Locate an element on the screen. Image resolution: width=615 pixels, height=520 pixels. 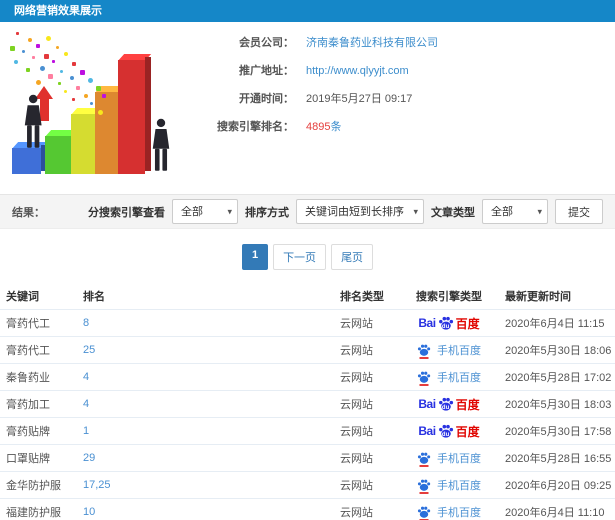
page-button-current: 1 is located at coordinates (255, 257).